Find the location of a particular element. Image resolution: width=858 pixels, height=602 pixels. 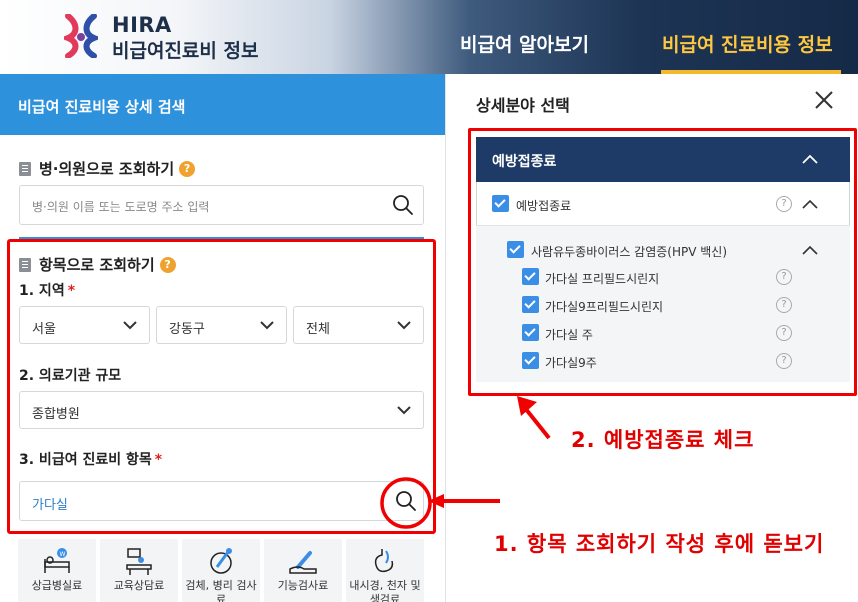

category-tile: 검체, 병리 검사료 is located at coordinates (221, 570).